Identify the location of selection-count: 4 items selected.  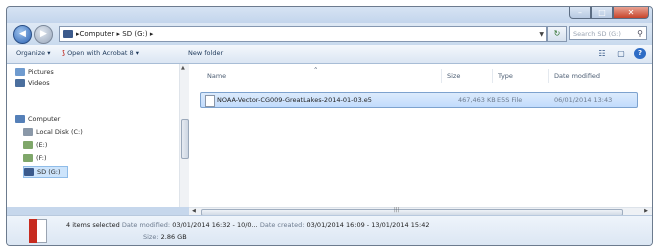
(93, 225).